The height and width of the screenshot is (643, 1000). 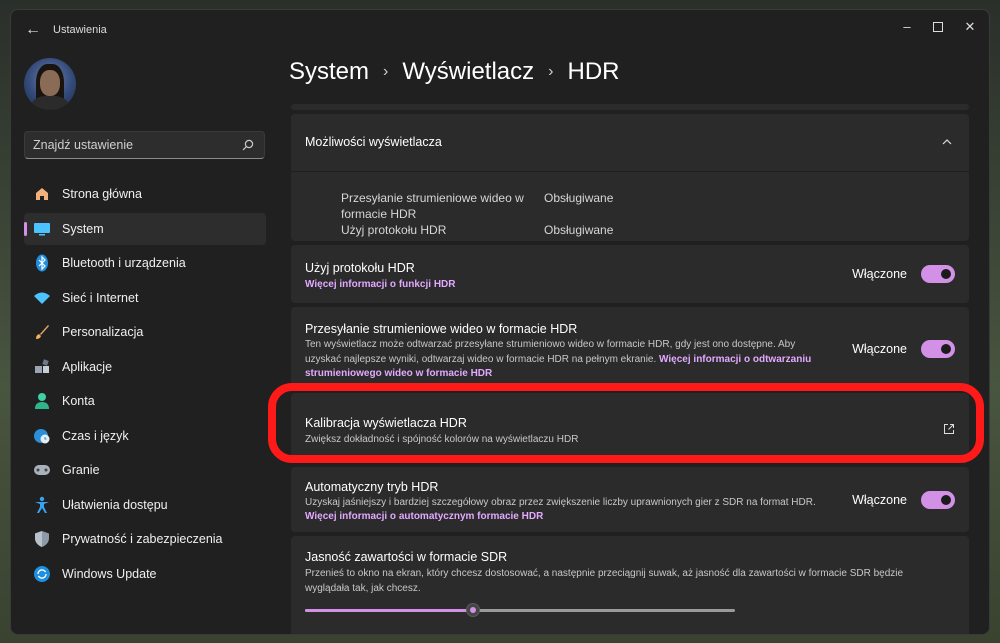 I want to click on sdr-brightness-slider, so click(x=520, y=610).